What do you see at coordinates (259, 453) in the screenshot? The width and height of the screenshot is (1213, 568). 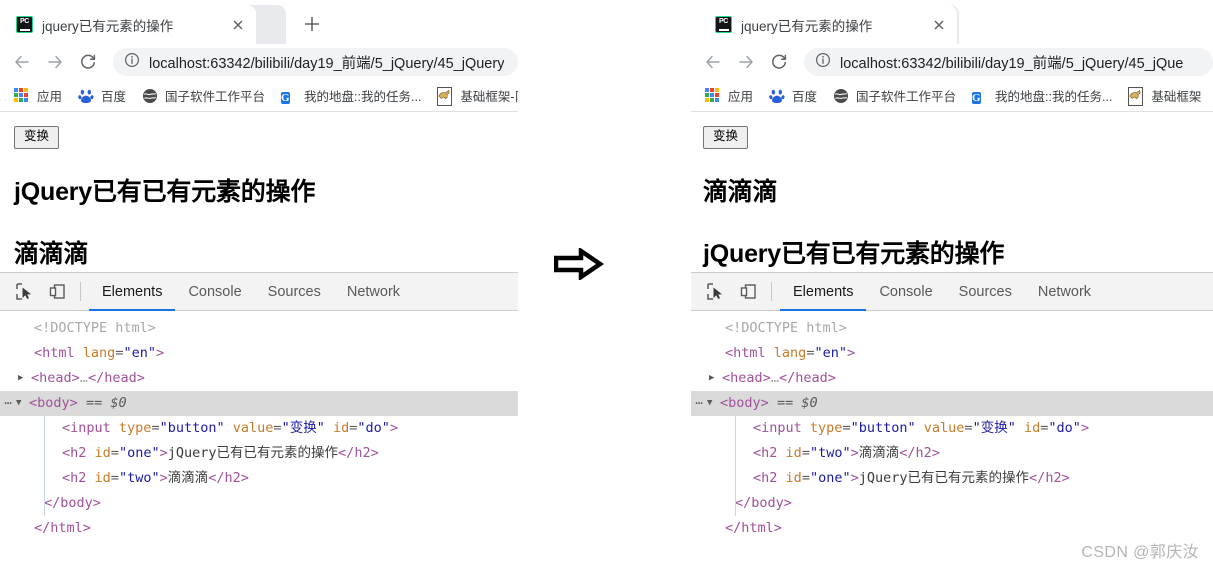 I see `dom-line-h2-first: <h2 id="one">jQuery已有已有元素的操作</h2>` at bounding box center [259, 453].